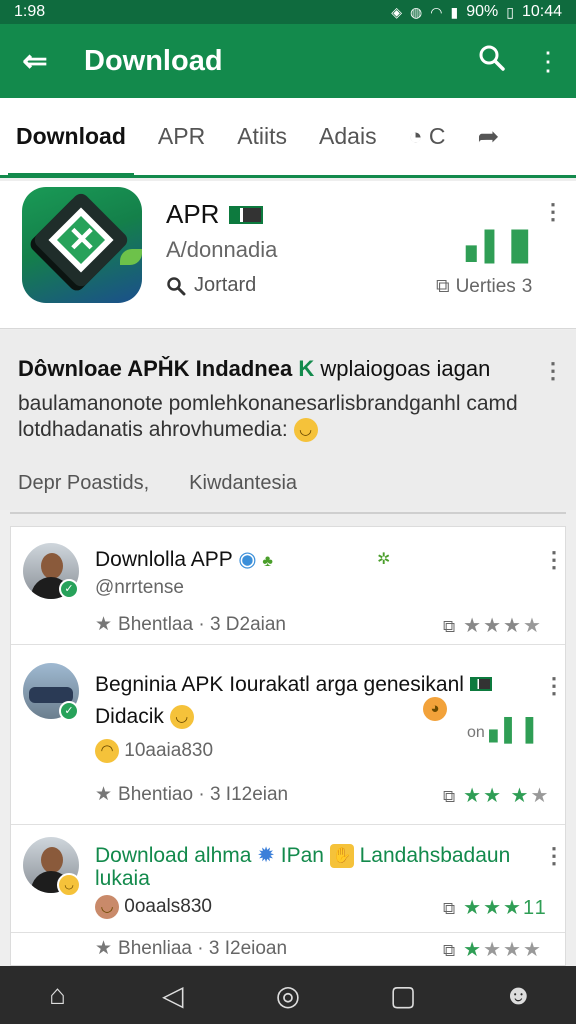 This screenshot has height=1024, width=576. What do you see at coordinates (416, 11) in the screenshot?
I see `vibrate-icon: ◍` at bounding box center [416, 11].